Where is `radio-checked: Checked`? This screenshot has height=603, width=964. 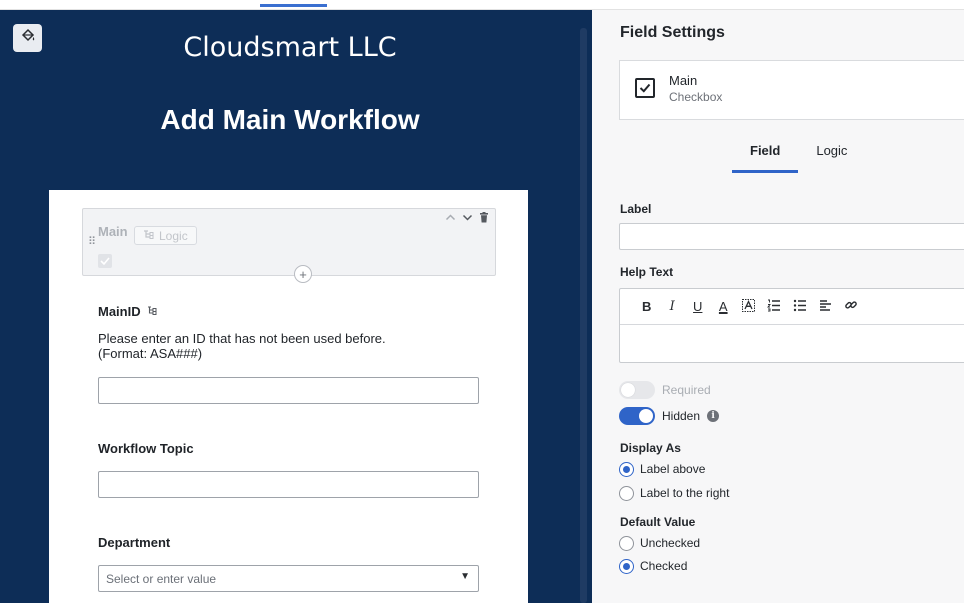 radio-checked: Checked is located at coordinates (653, 566).